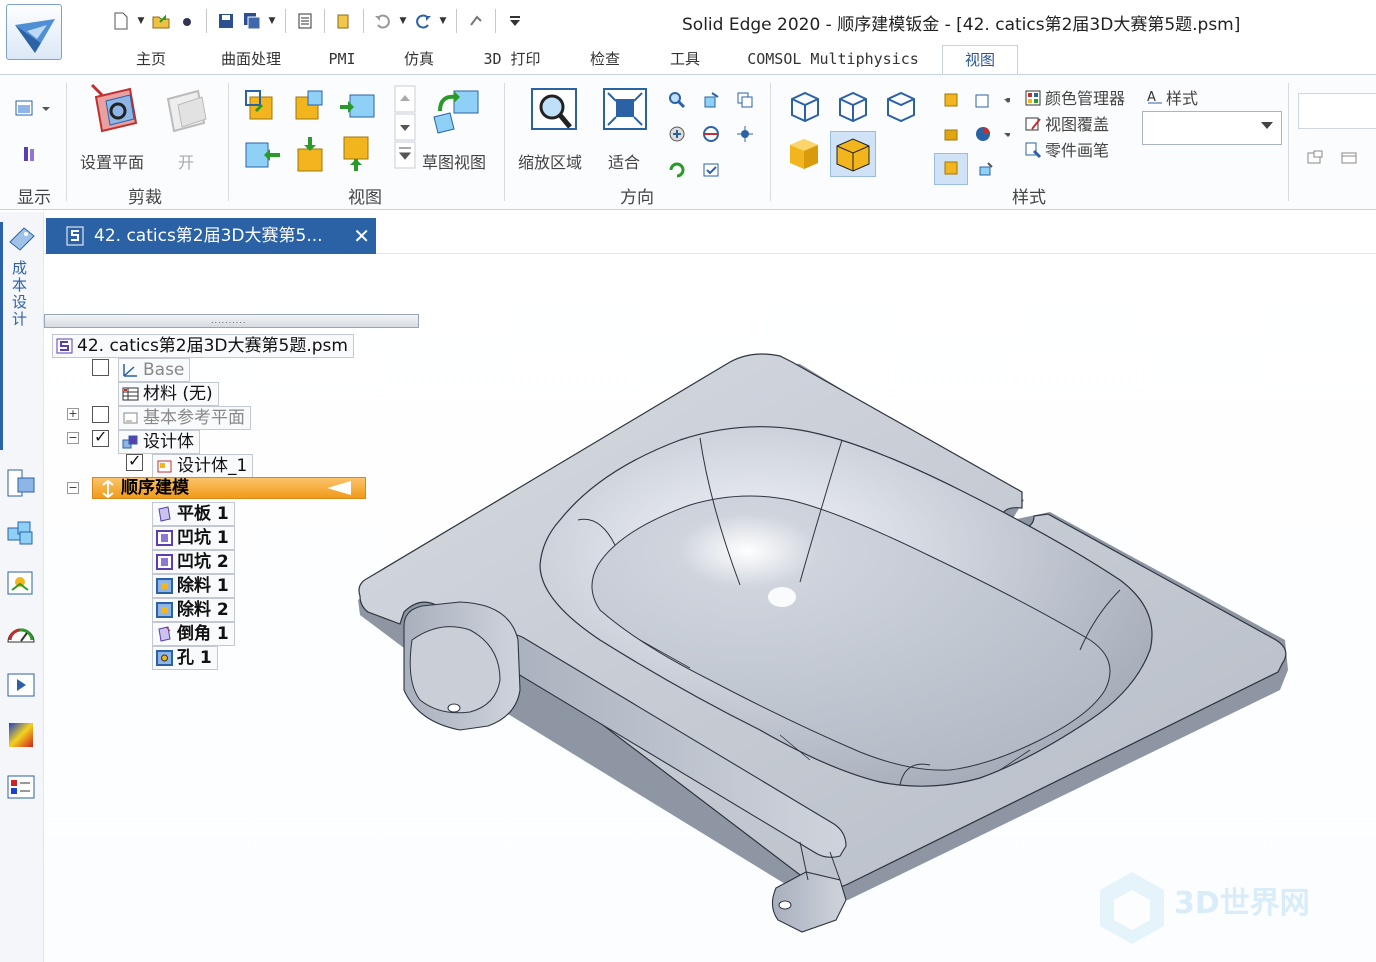 The width and height of the screenshot is (1376, 962). Describe the element at coordinates (361, 236) in the screenshot. I see `close-icon: ✕` at that location.